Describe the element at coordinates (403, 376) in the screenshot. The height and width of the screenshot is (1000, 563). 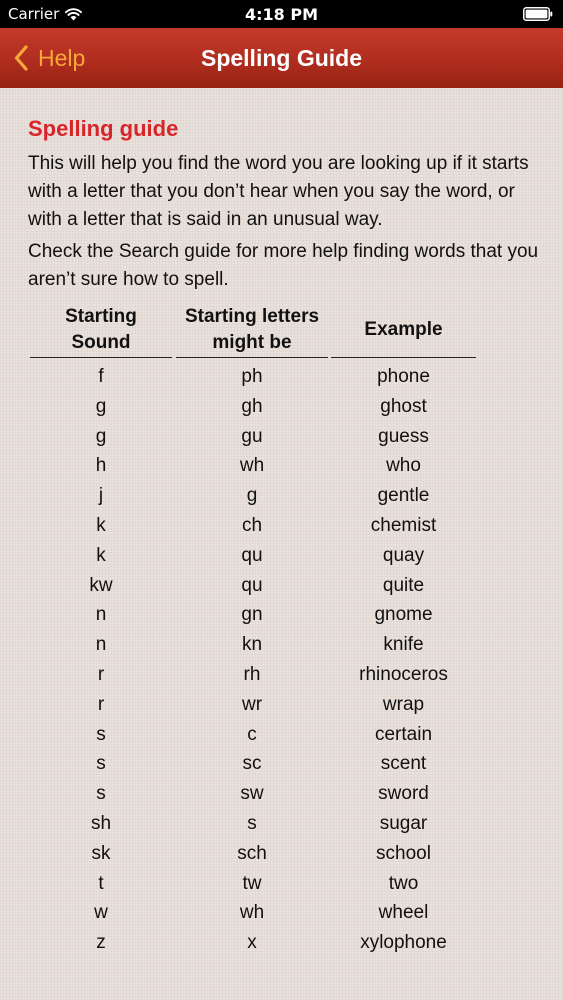
I see `cell-example: phone` at that location.